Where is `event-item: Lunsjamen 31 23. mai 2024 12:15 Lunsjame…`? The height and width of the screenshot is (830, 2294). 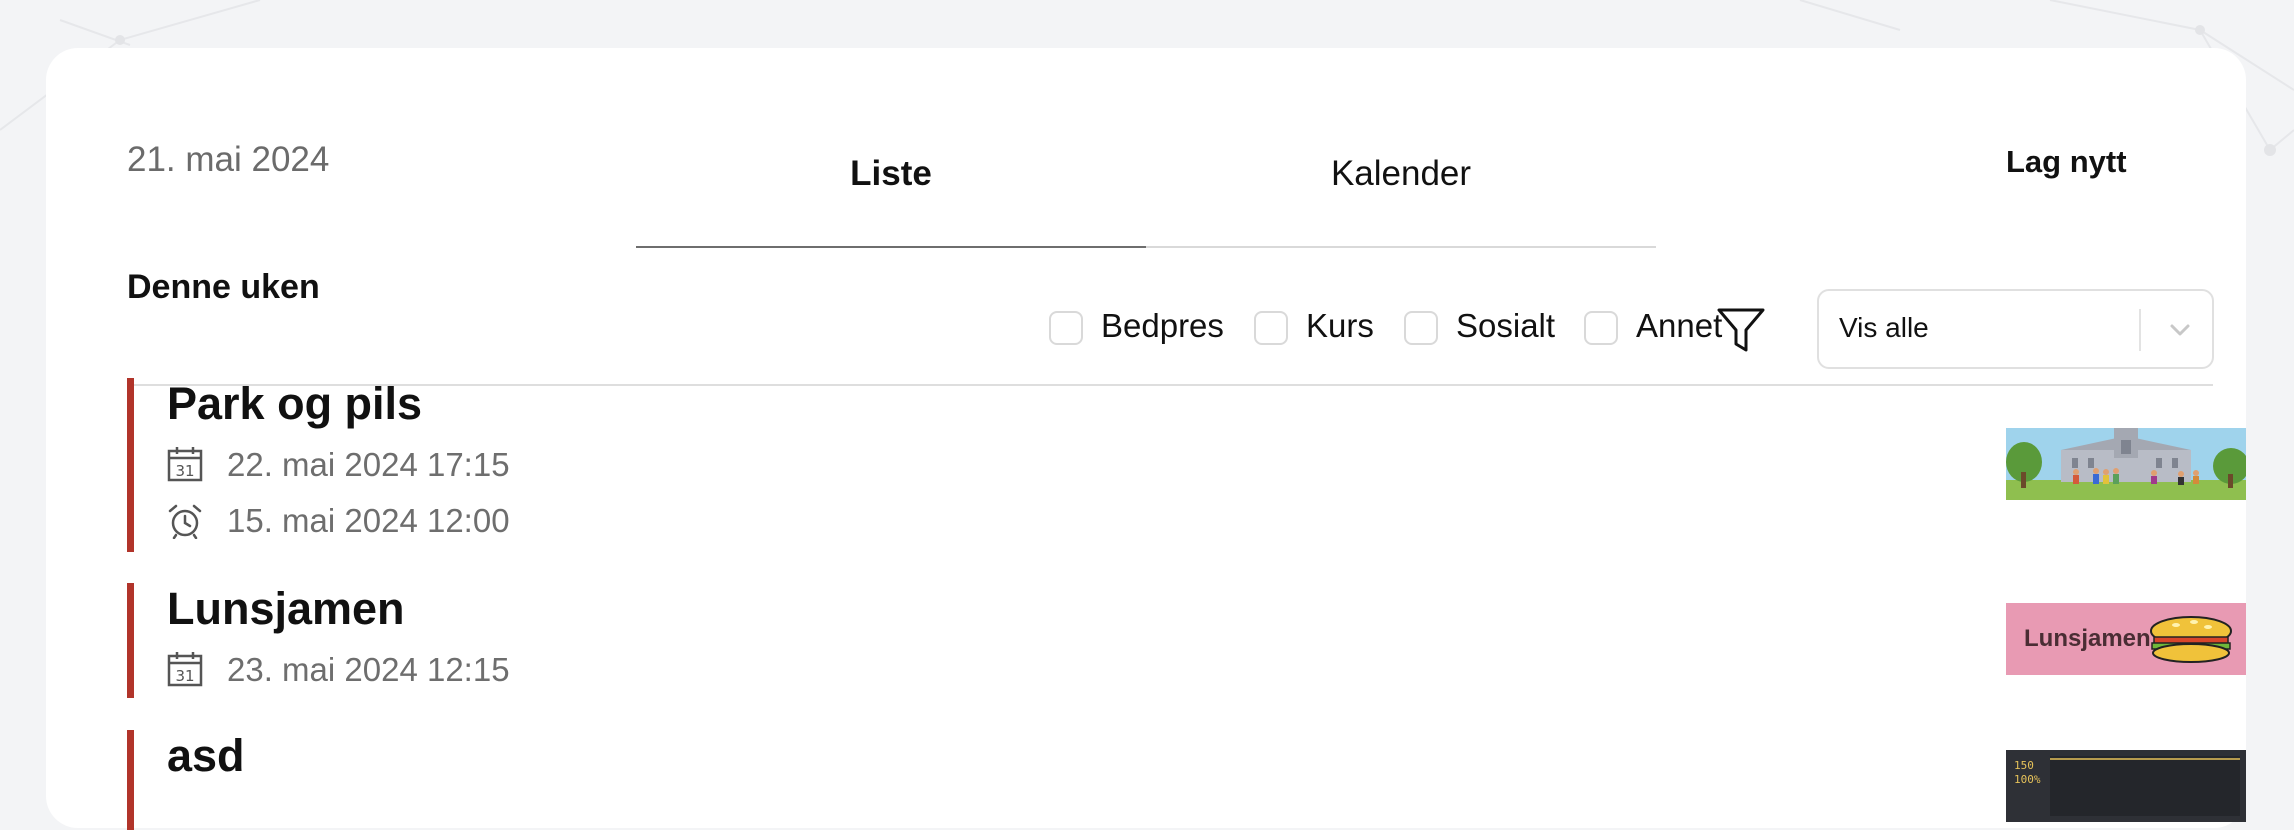
event-item: Lunsjamen 31 23. mai 2024 12:15 Lunsjame… is located at coordinates (1186, 643).